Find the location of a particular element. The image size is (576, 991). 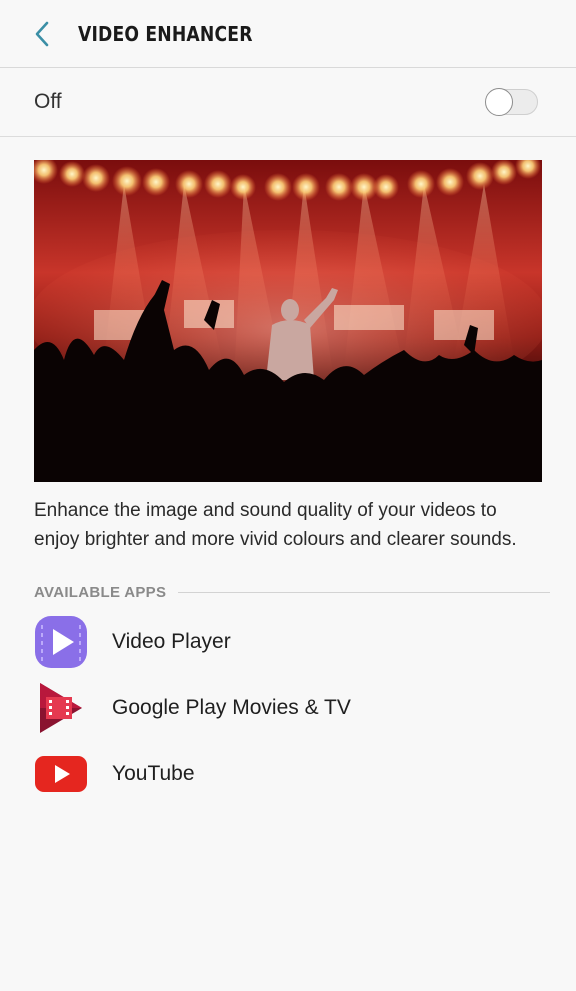

page-title: VIDEO ENHANCER is located at coordinates (165, 33).